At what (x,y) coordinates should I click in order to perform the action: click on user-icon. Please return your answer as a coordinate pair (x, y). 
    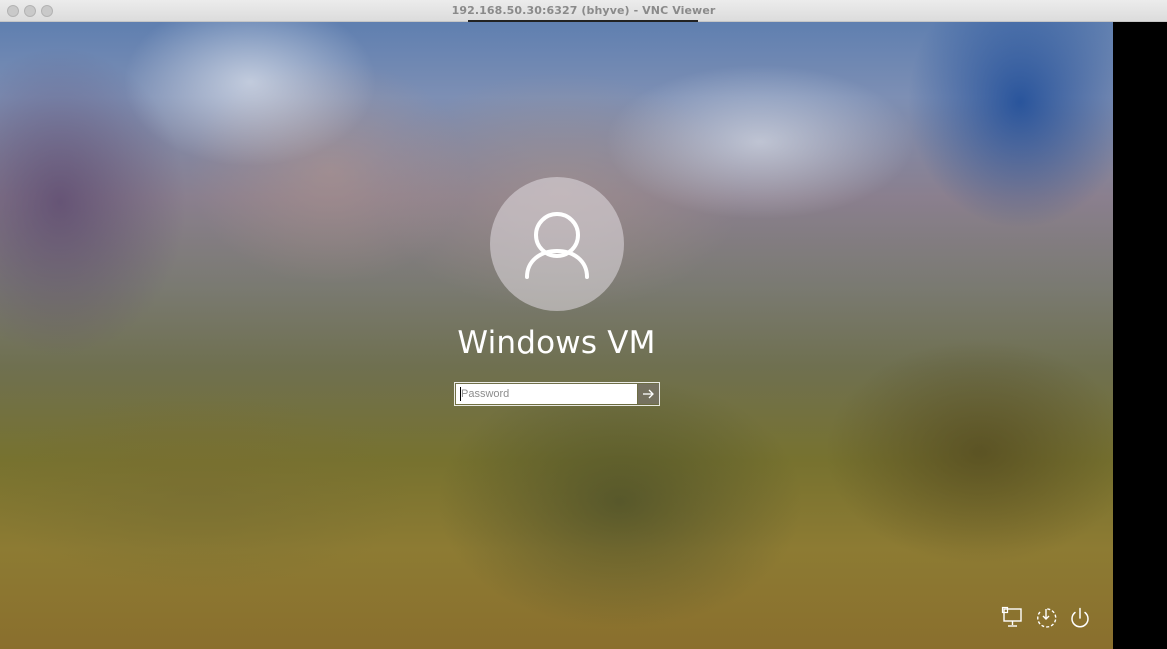
    Looking at the image, I should click on (557, 245).